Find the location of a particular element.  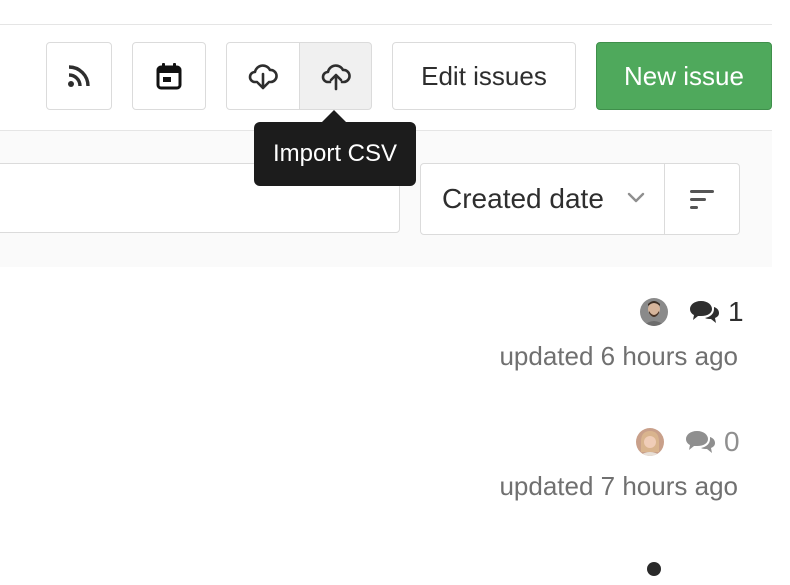

calendar-button is located at coordinates (169, 76).